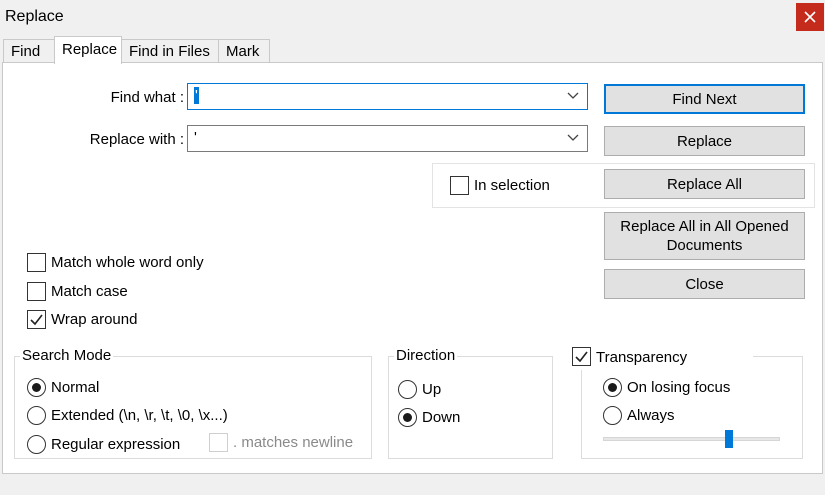 The height and width of the screenshot is (495, 825). Describe the element at coordinates (459, 185) in the screenshot. I see `in-selection-checkbox` at that location.